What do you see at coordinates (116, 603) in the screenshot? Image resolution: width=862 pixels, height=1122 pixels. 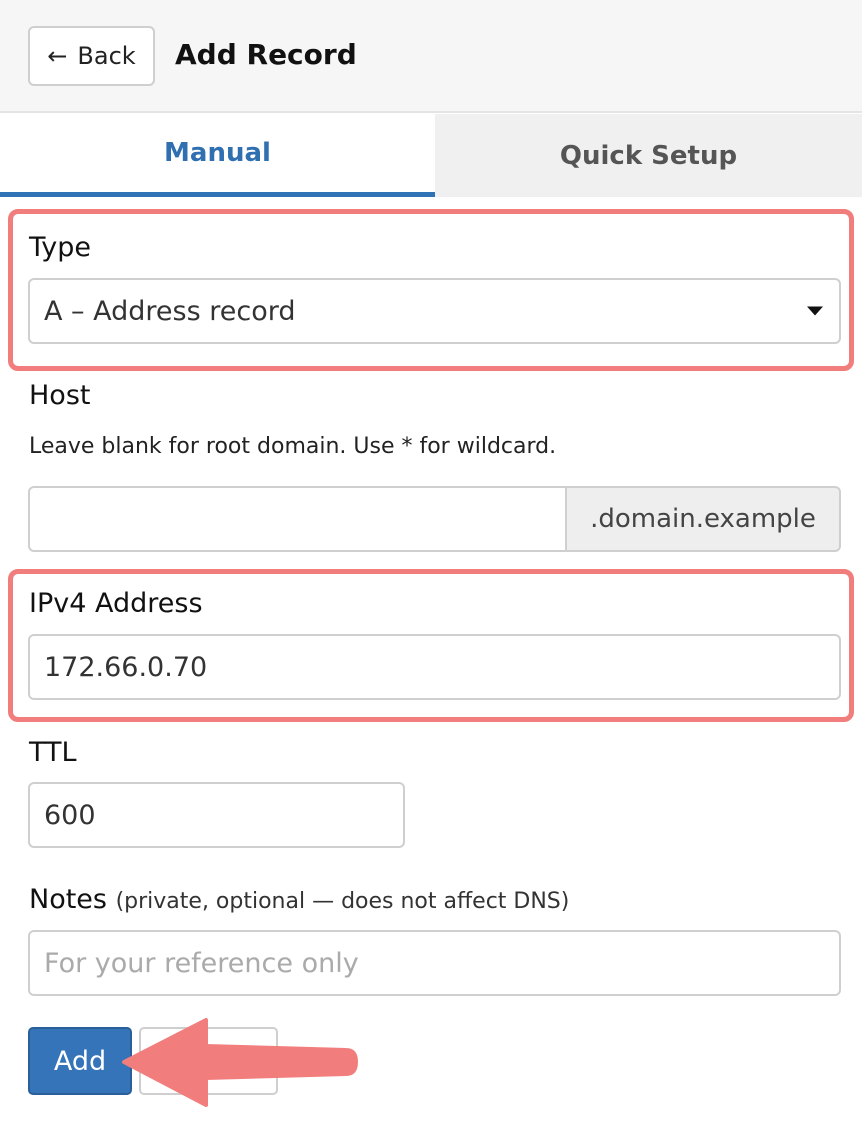 I see `ipv4-label: IPv4 Address` at bounding box center [116, 603].